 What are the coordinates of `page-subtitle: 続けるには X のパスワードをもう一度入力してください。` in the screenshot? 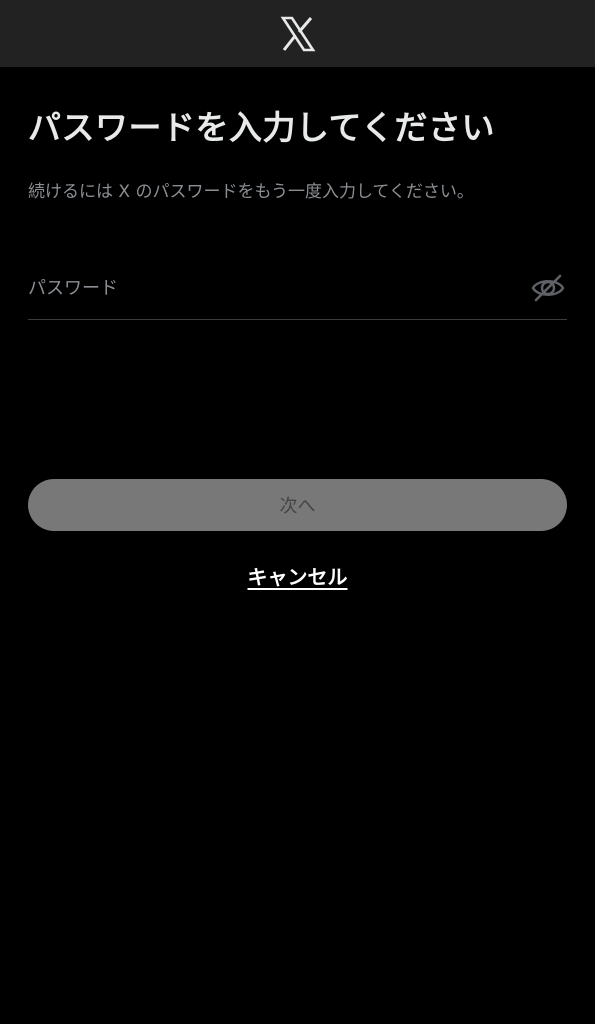 It's located at (251, 192).